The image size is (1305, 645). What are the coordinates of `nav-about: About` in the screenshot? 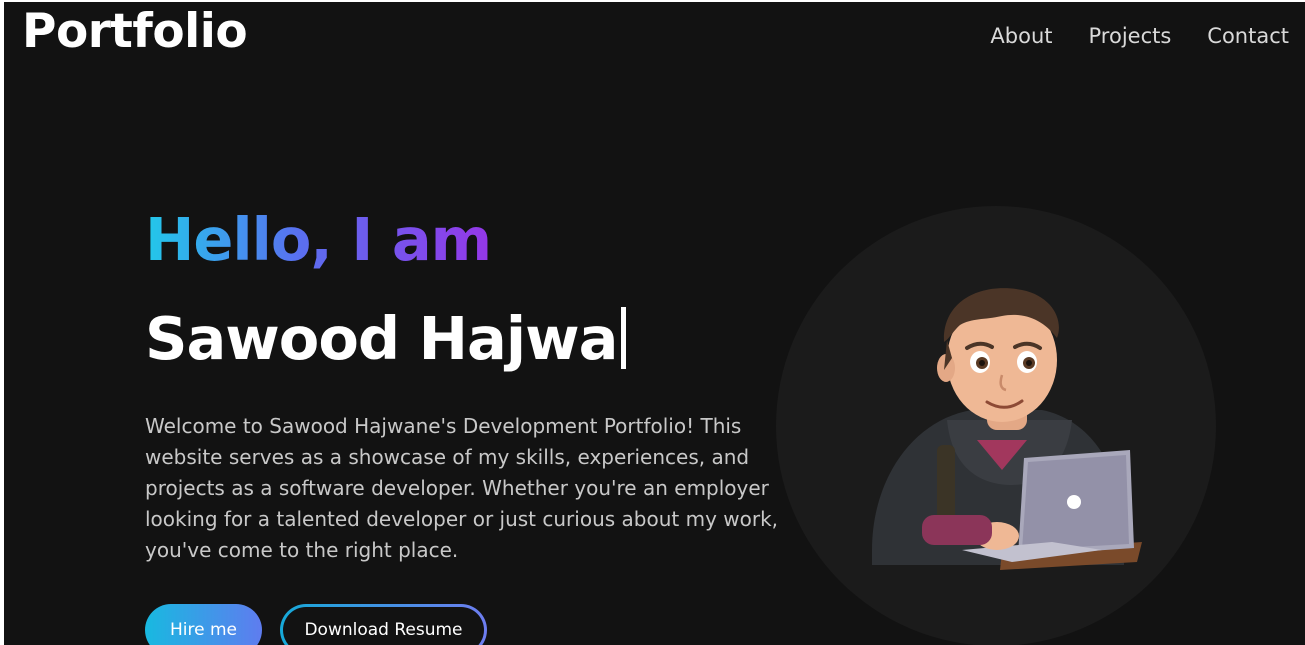 It's located at (1021, 36).